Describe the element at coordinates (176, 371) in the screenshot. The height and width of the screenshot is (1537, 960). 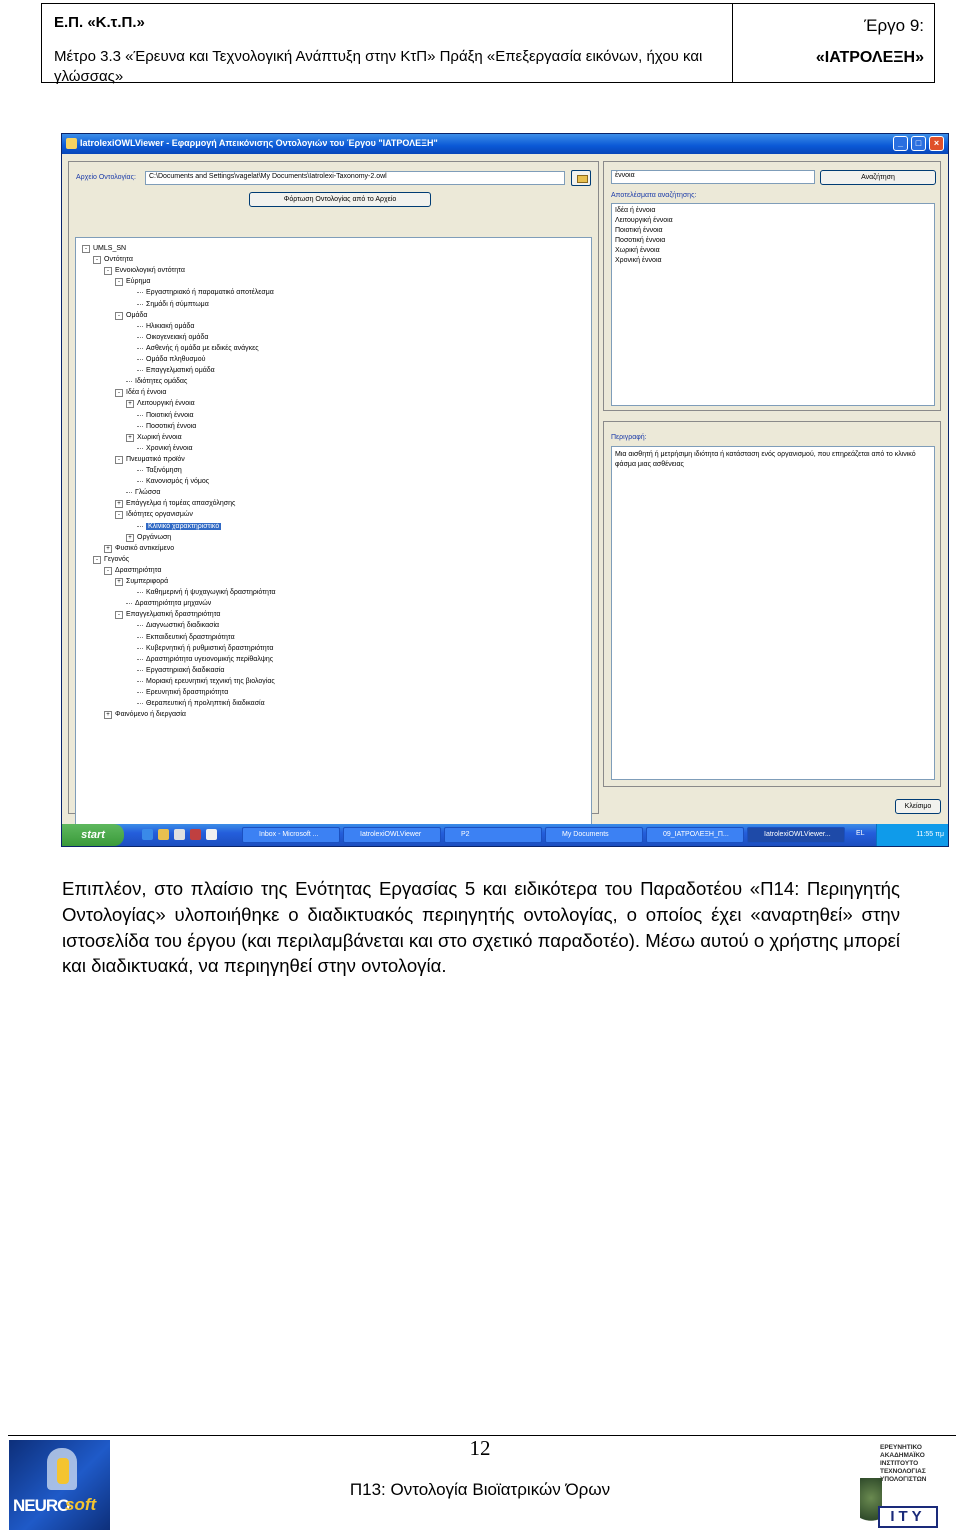
I see `tree-node: Επαγγελματική ομάδα` at that location.